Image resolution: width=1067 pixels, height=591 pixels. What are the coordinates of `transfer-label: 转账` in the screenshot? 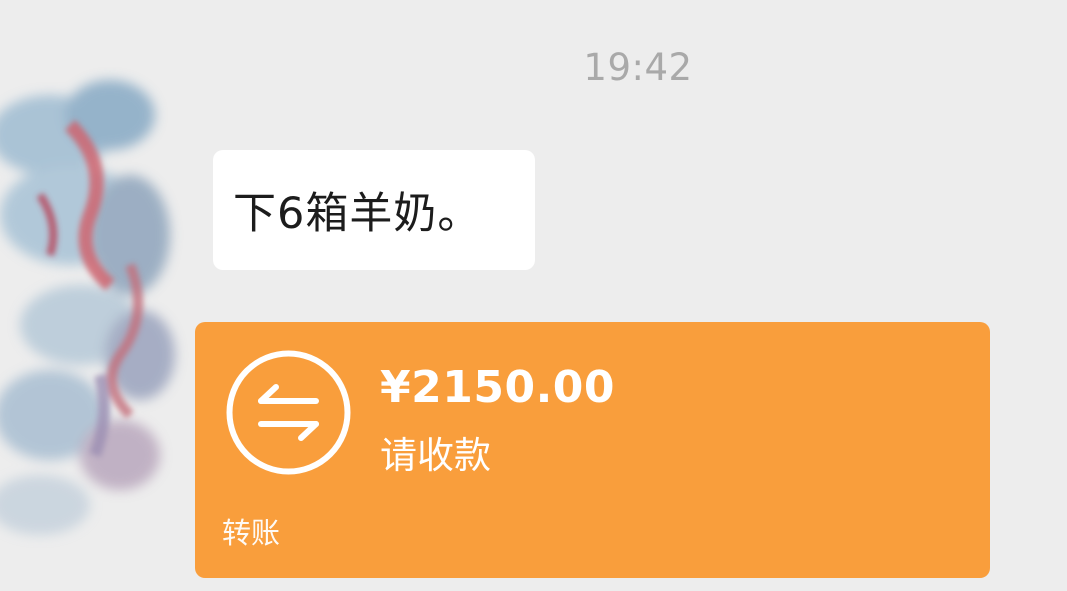 It's located at (251, 533).